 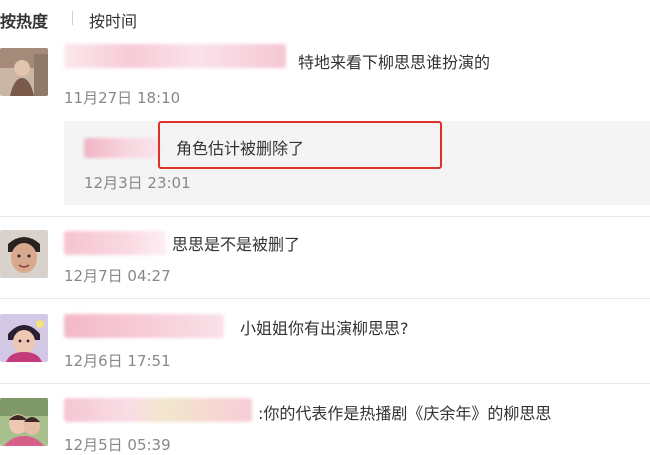 I want to click on comment-text: 思思是不是被删了, so click(x=236, y=244).